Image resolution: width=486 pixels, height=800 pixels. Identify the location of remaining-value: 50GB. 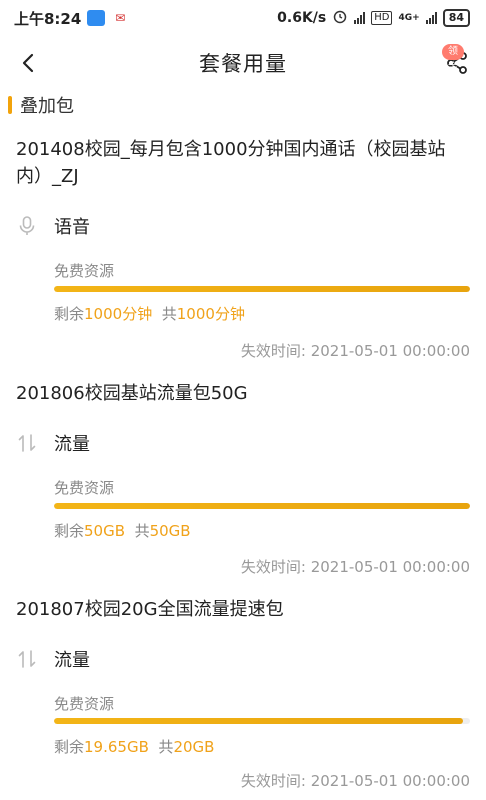
(105, 531).